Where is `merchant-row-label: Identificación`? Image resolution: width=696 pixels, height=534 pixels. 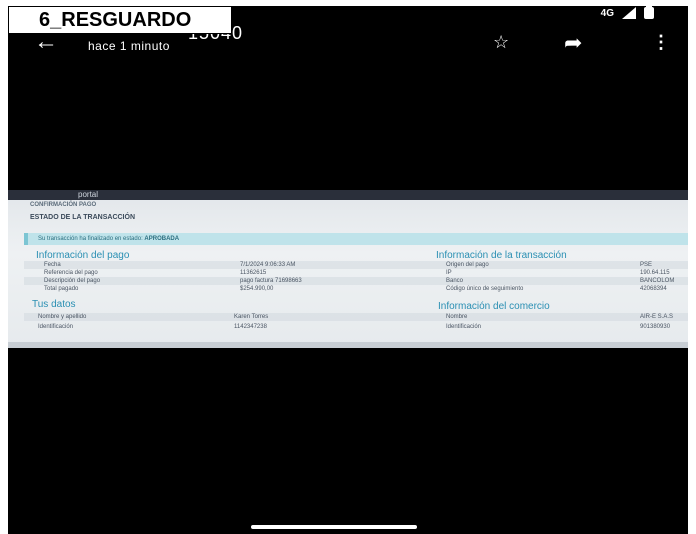 merchant-row-label: Identificación is located at coordinates (464, 327).